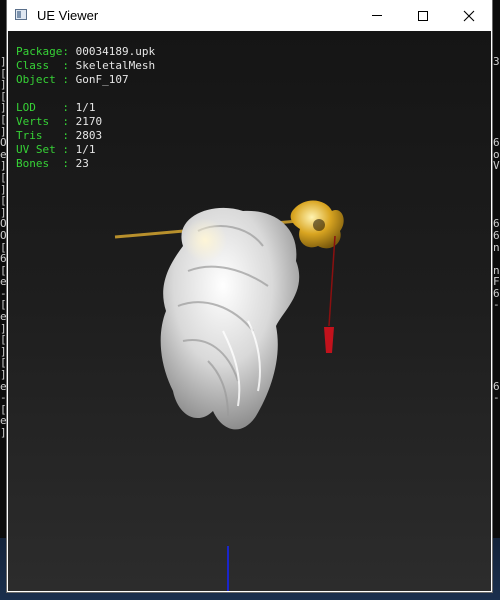 The image size is (500, 600). Describe the element at coordinates (205, 240) in the screenshot. I see `light-glow` at that location.